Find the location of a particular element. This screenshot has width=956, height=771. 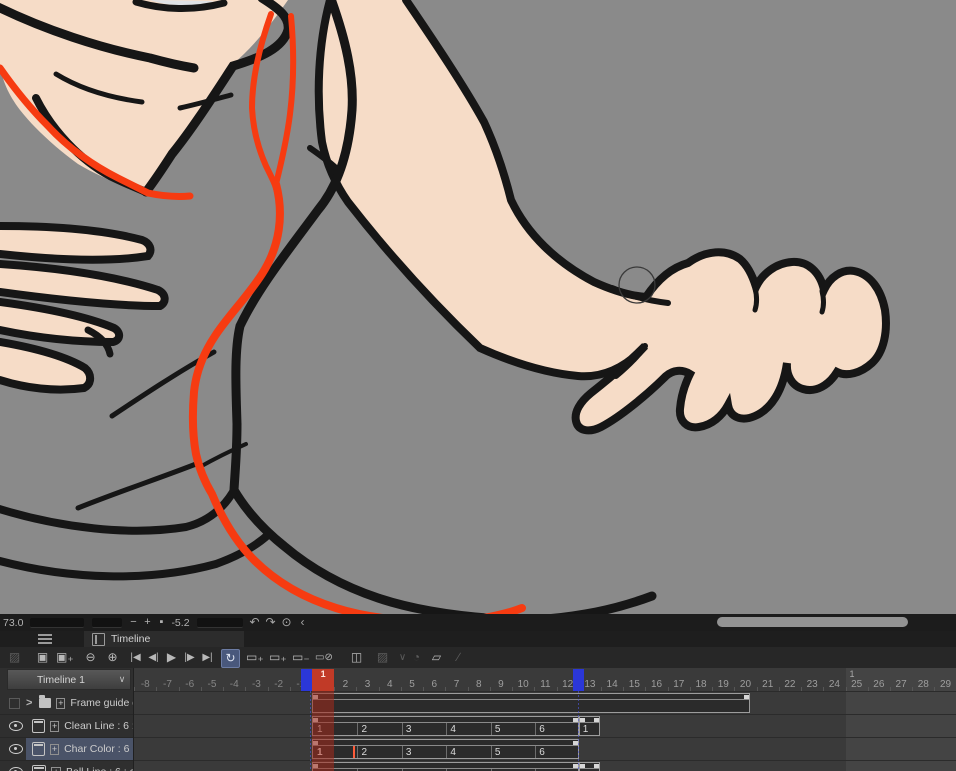

zoom-value: 73.0 is located at coordinates (13, 622).